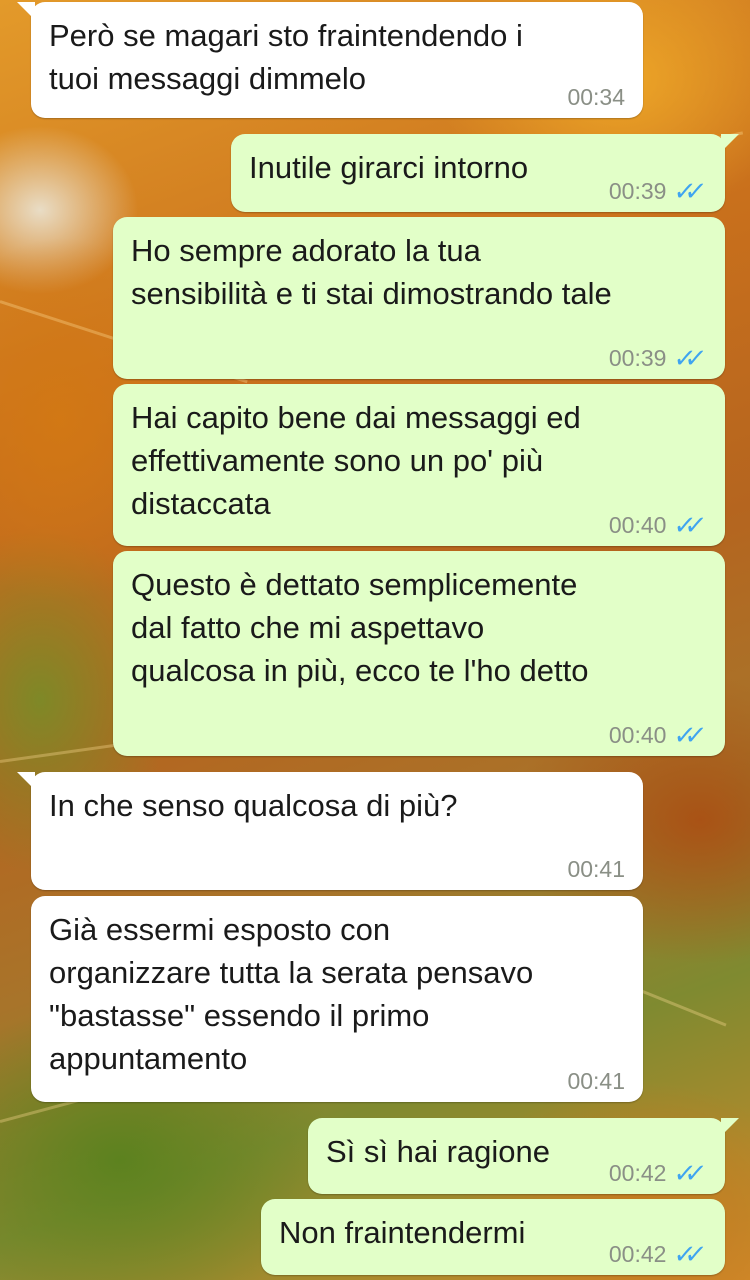  I want to click on message-outgoing: Non fraintendermi 00:42 ✓✓, so click(493, 1237).